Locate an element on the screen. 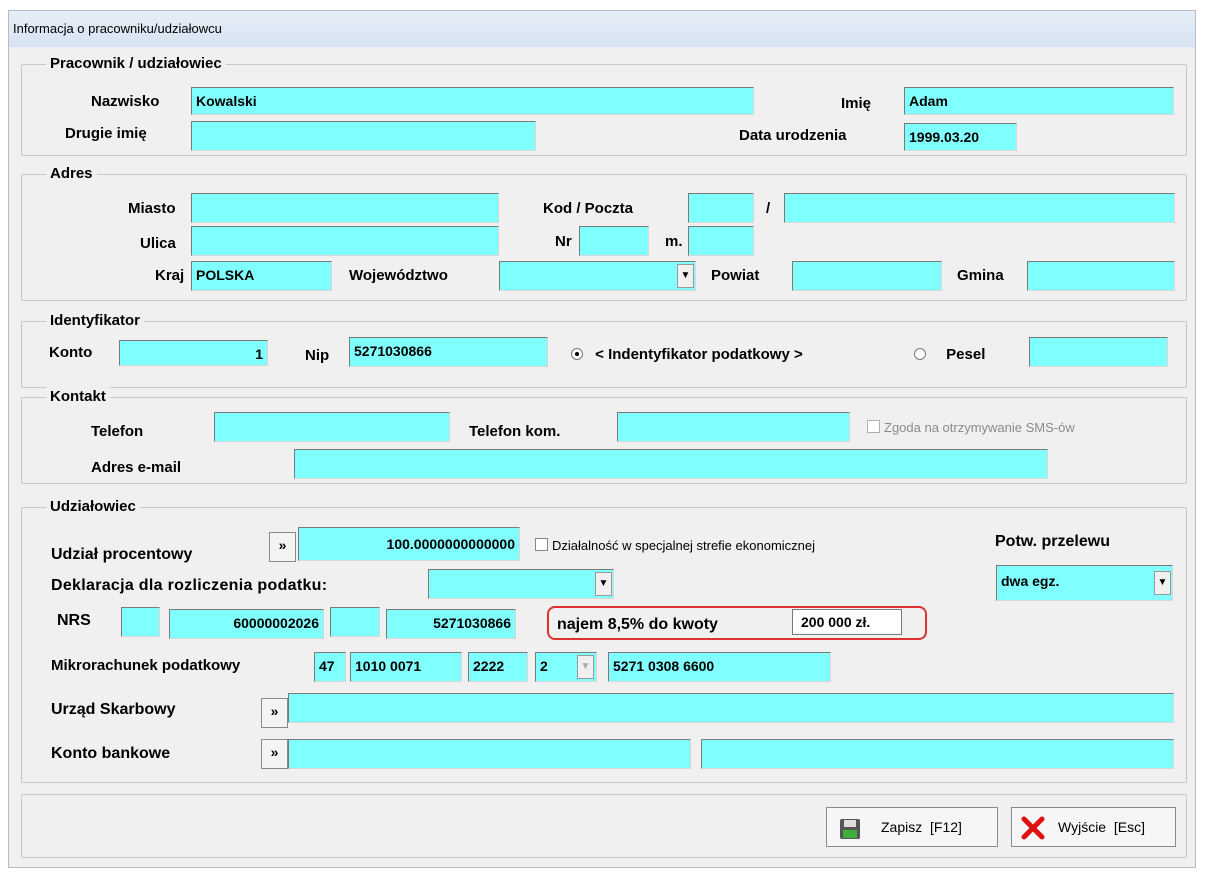 This screenshot has width=1205, height=873. nrs-field-2: 60000002026 is located at coordinates (246, 624).